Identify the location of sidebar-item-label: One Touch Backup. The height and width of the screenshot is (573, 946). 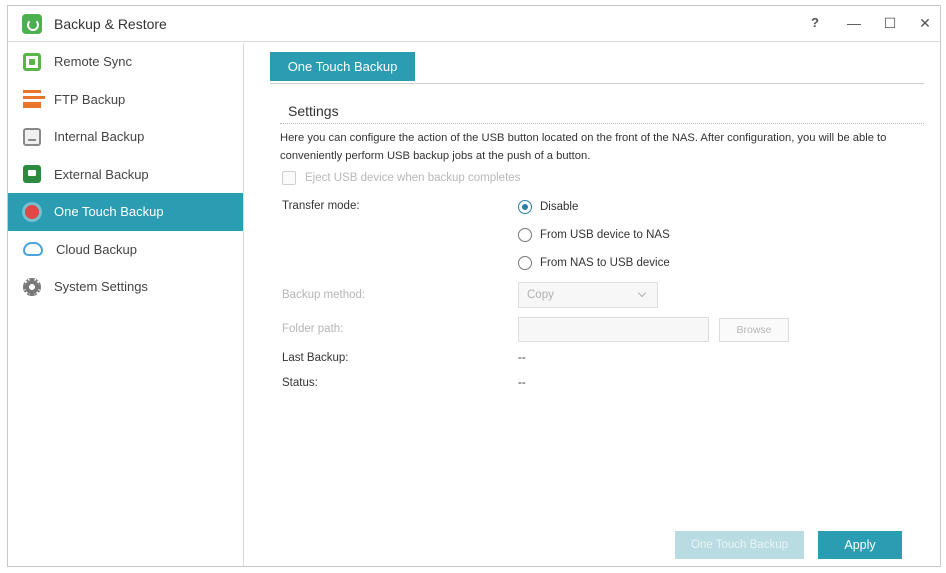
(109, 212).